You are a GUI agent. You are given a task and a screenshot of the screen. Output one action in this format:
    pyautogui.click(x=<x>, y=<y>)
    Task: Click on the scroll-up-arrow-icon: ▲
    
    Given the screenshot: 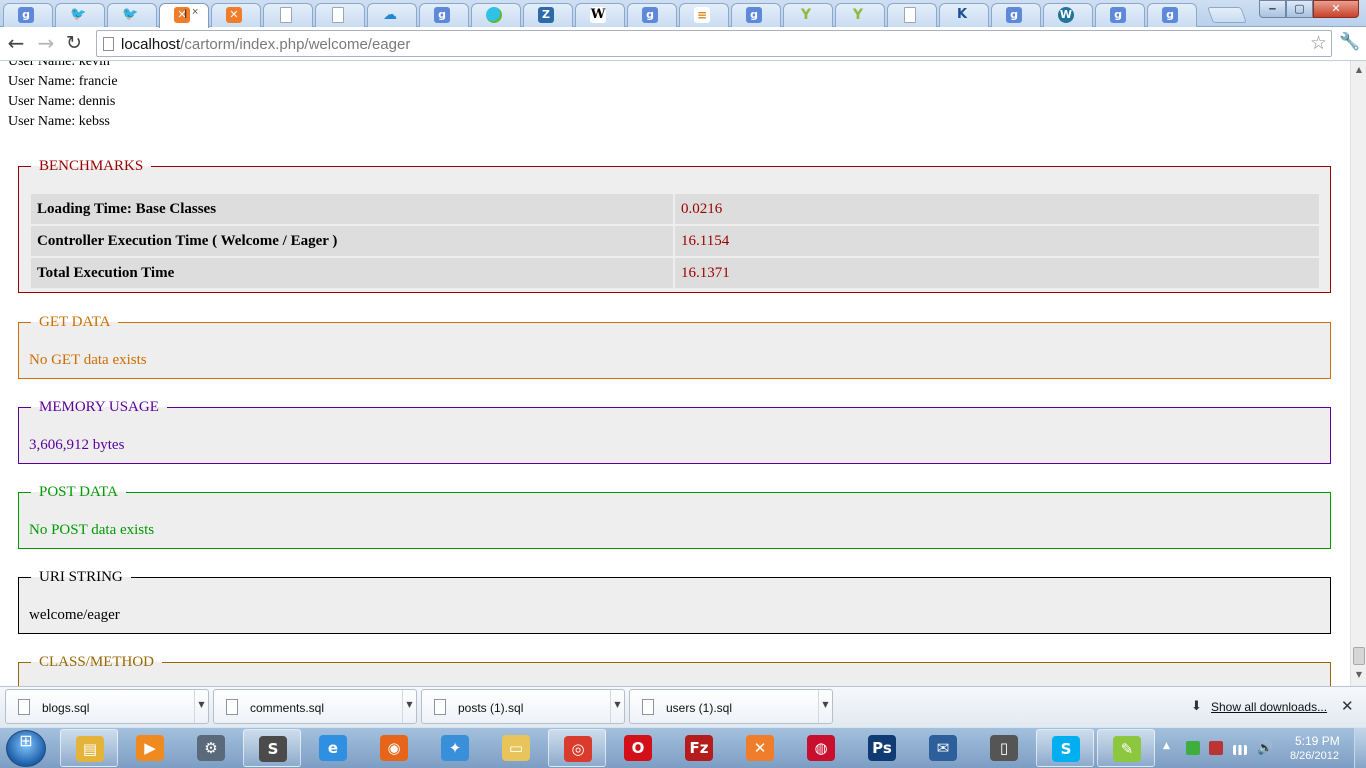 What is the action you would take?
    pyautogui.click(x=1359, y=70)
    